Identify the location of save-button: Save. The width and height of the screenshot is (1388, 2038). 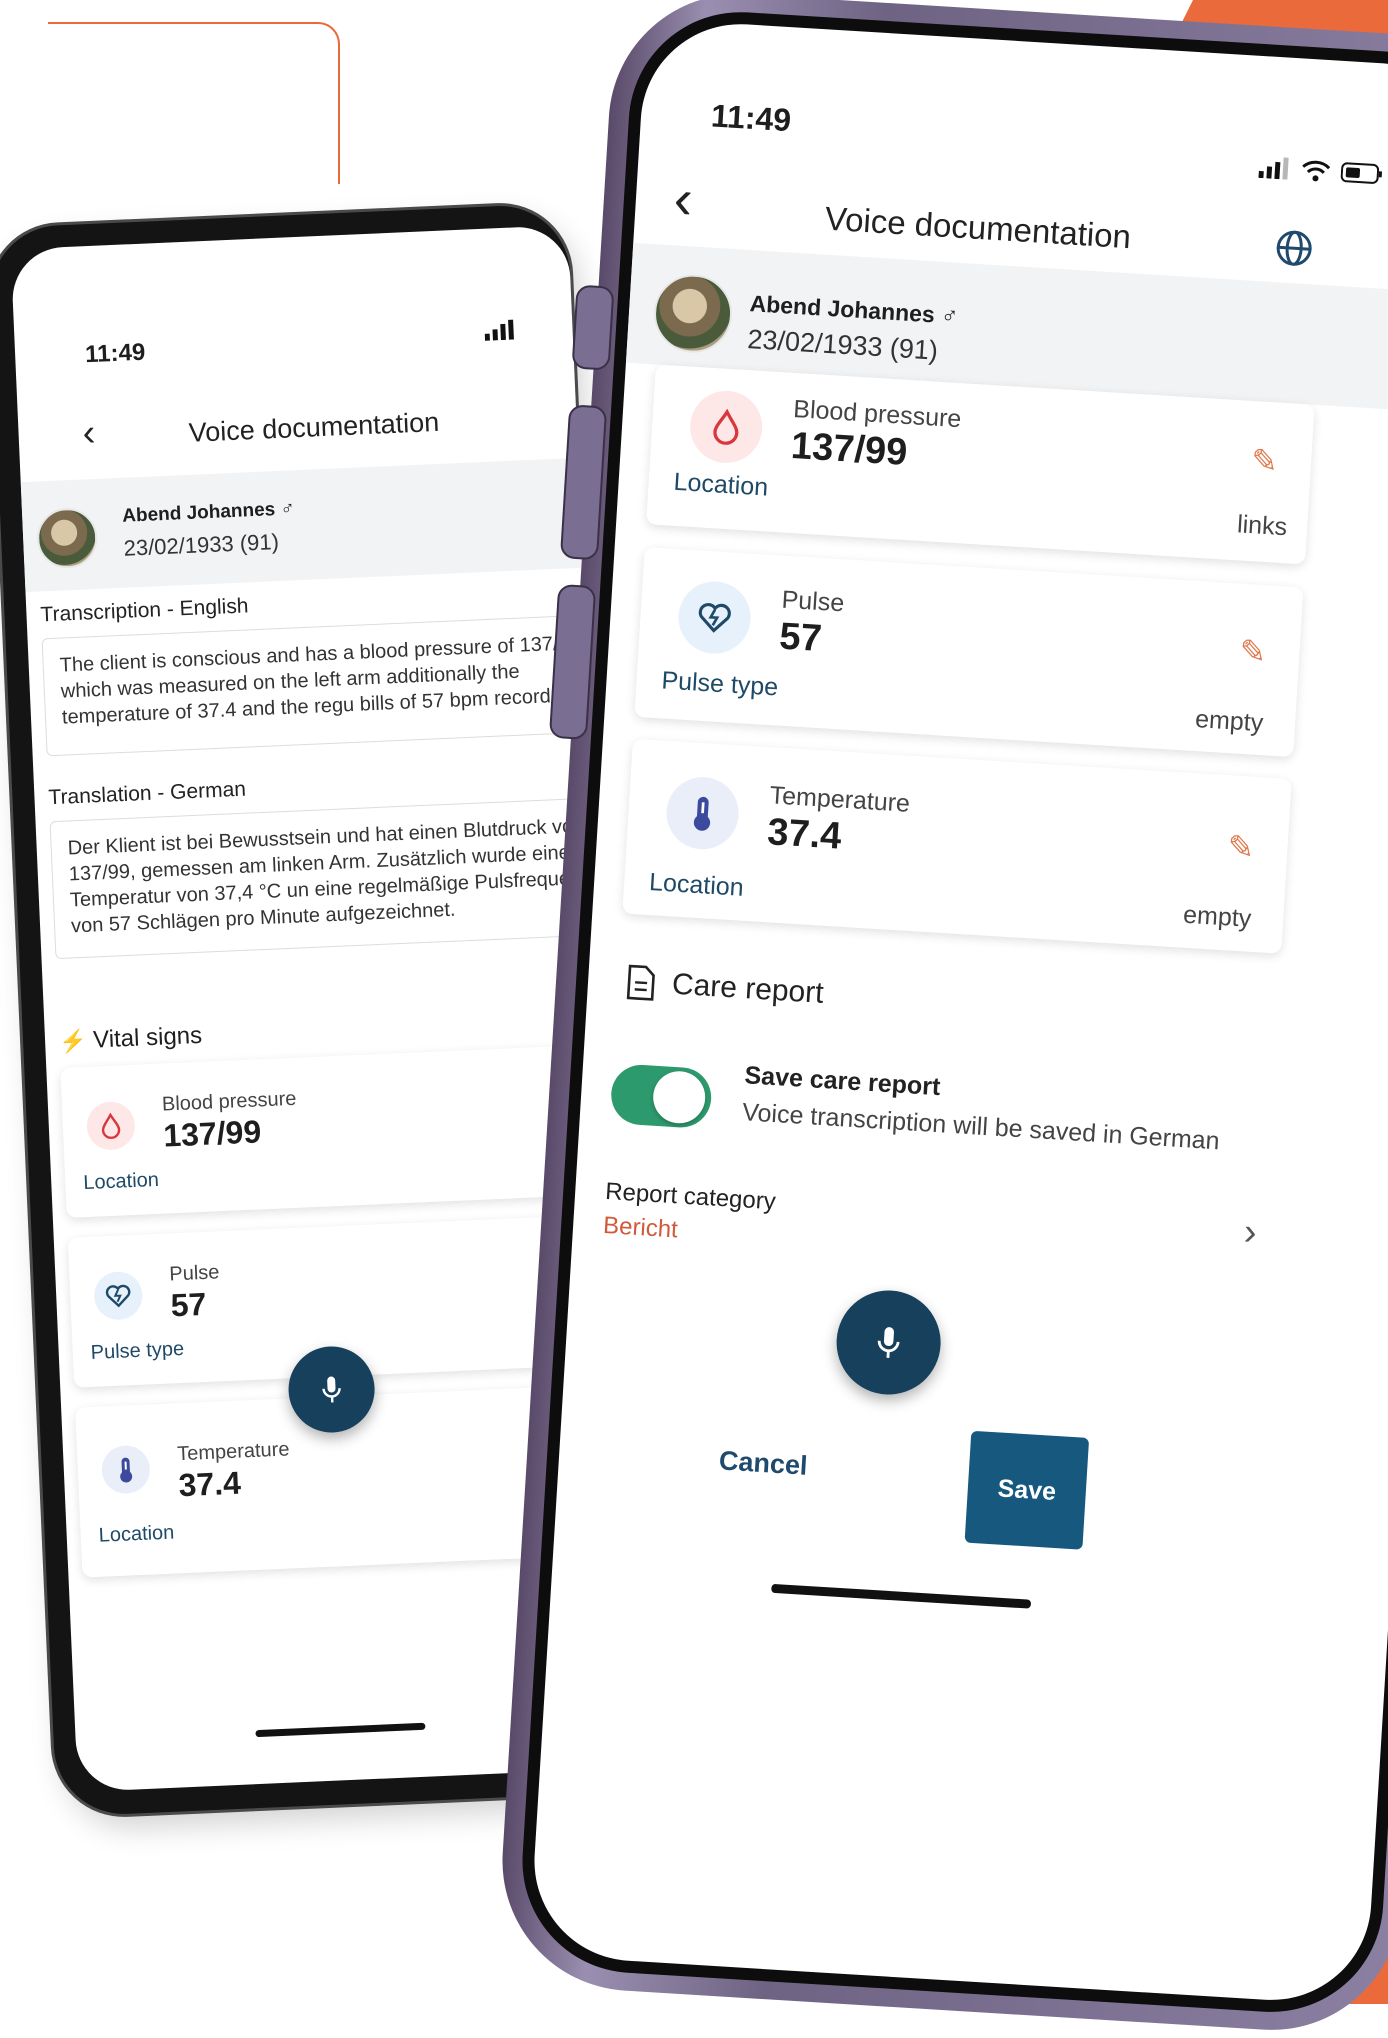
(1027, 1490).